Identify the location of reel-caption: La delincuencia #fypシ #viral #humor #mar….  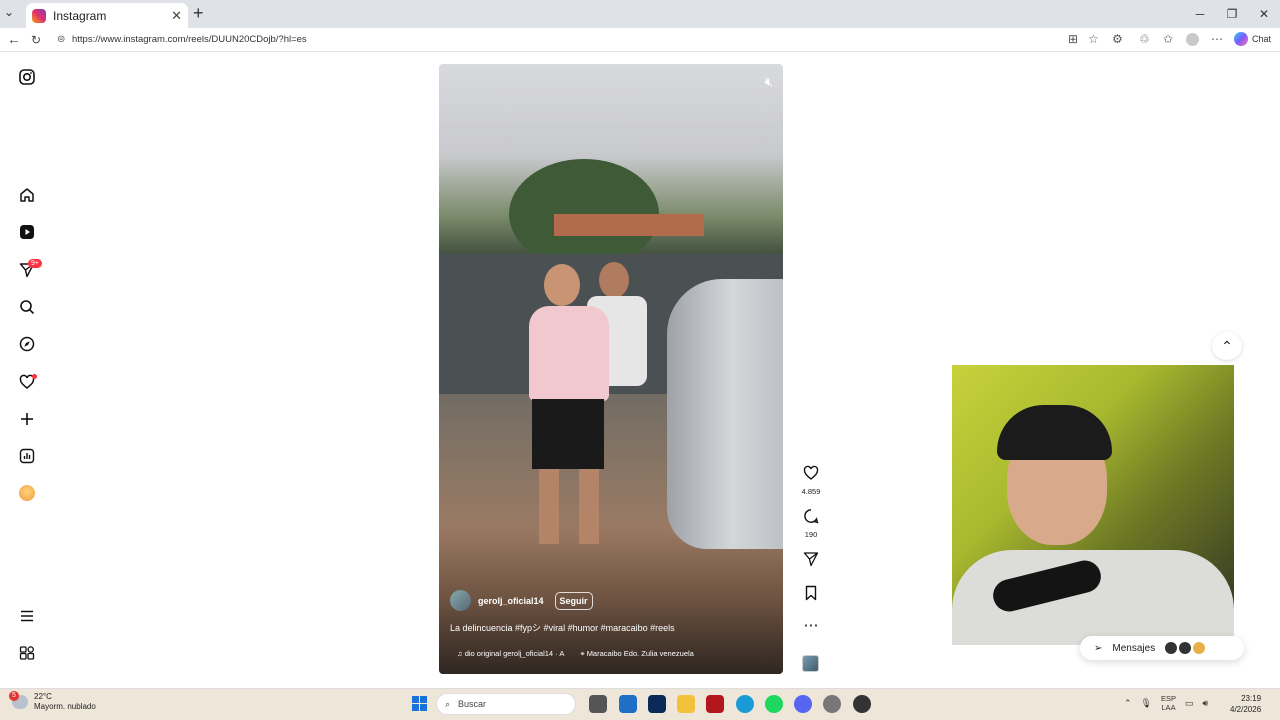
(562, 628).